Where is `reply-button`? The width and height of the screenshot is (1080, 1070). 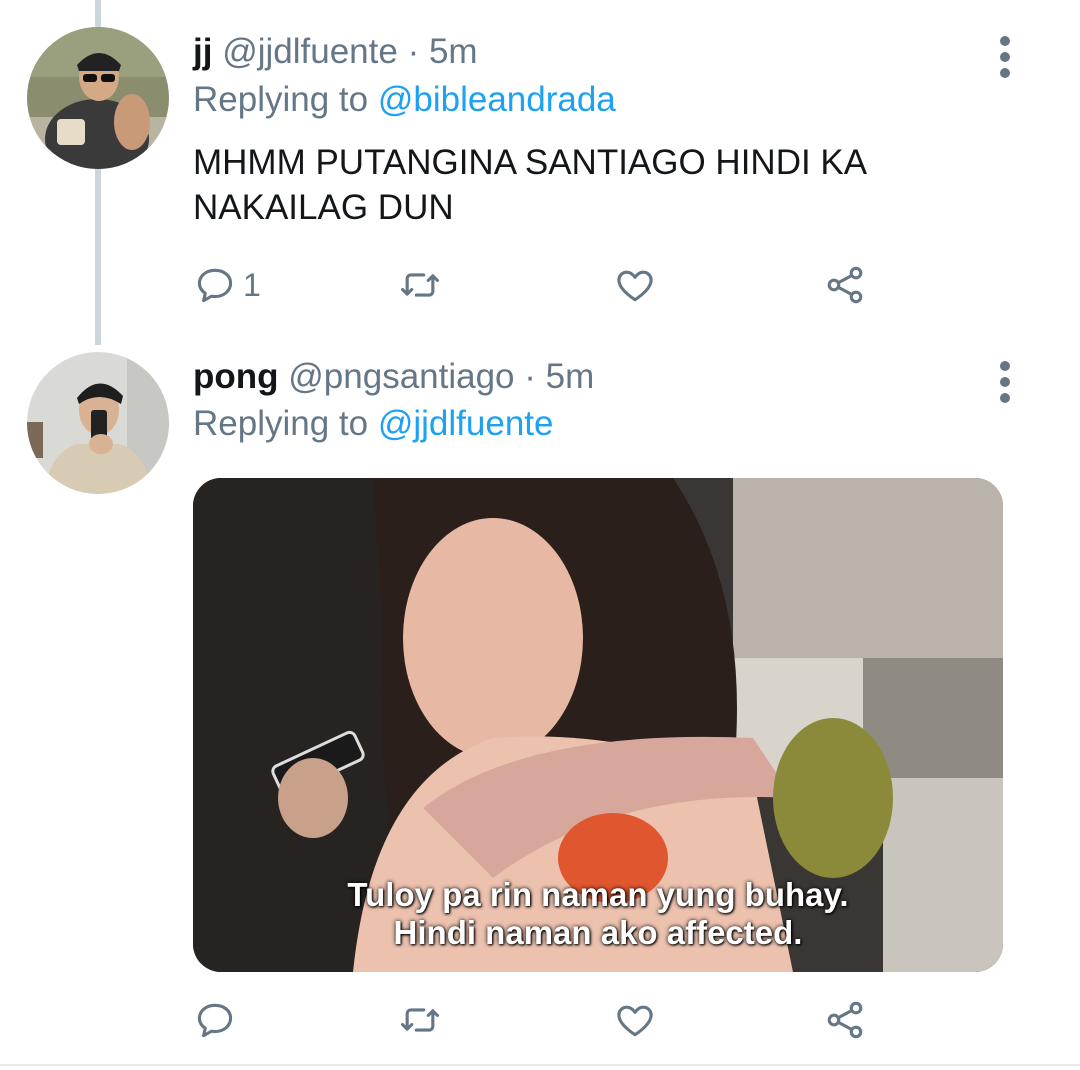
reply-button is located at coordinates (215, 1020).